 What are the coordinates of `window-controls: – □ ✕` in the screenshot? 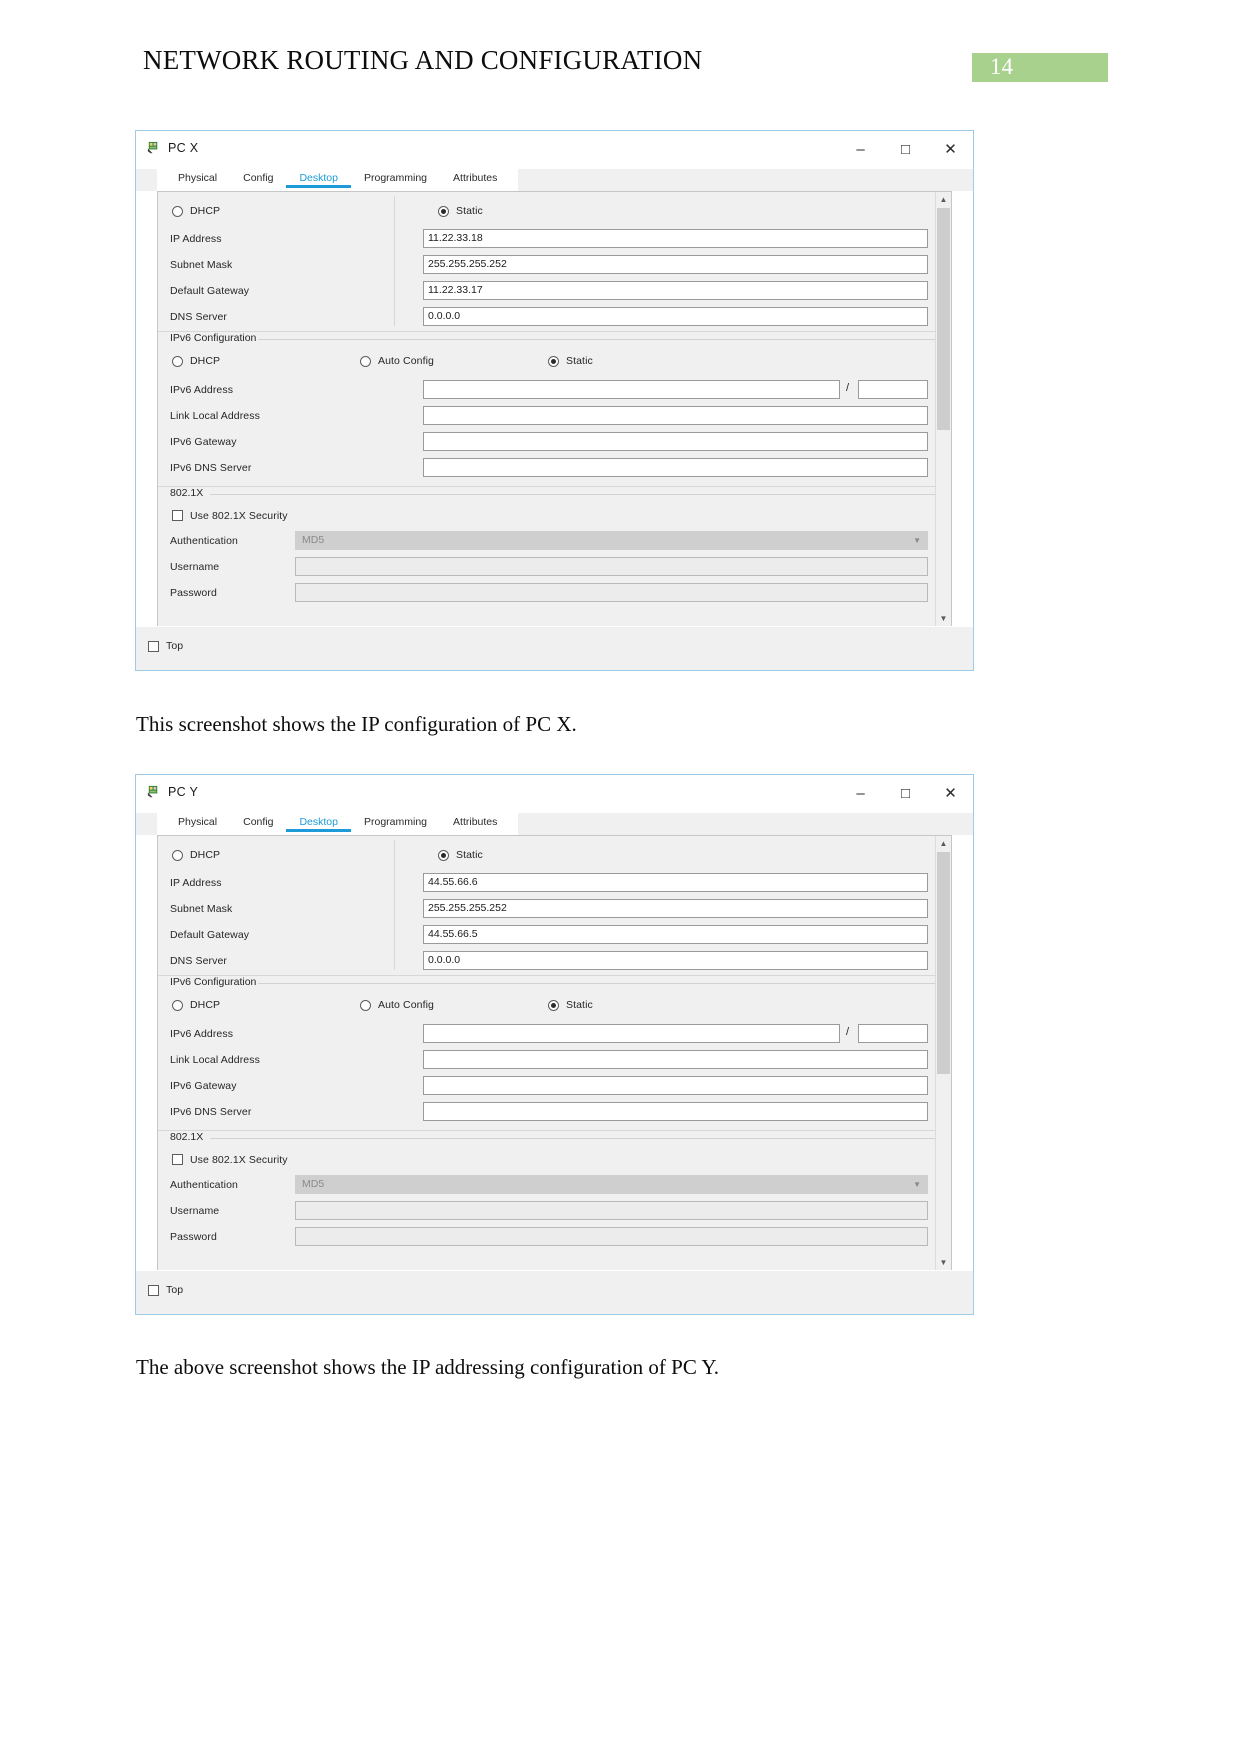 It's located at (905, 793).